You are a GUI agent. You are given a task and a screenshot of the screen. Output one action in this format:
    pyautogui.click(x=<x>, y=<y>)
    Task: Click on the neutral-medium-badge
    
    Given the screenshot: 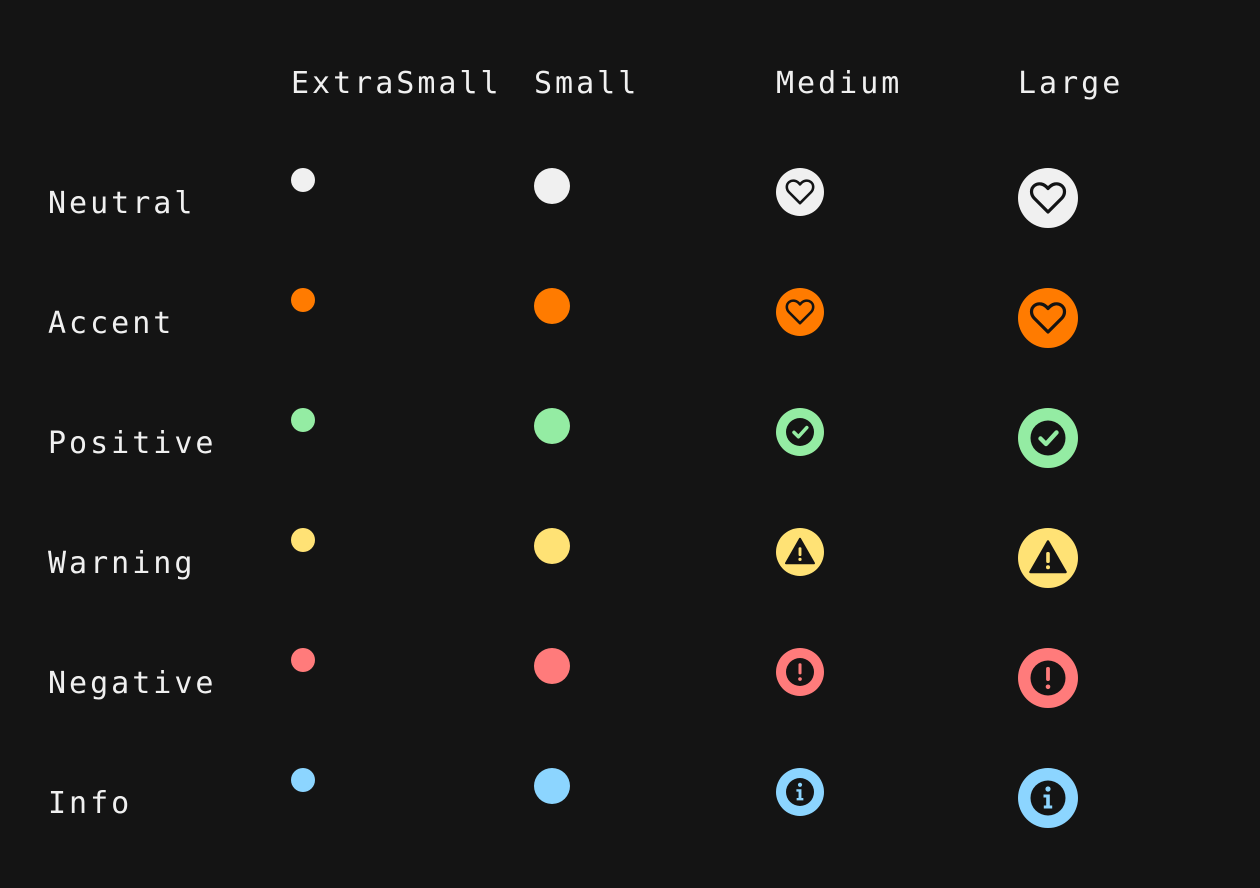 What is the action you would take?
    pyautogui.click(x=800, y=192)
    